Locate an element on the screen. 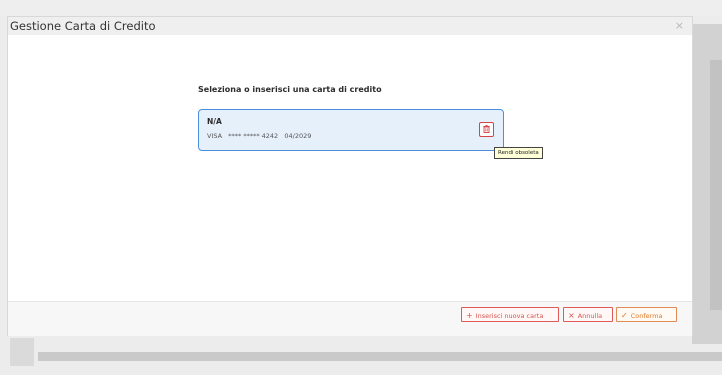 This screenshot has width=722, height=375. add-card-label: Inserisci nuova carta is located at coordinates (509, 316).